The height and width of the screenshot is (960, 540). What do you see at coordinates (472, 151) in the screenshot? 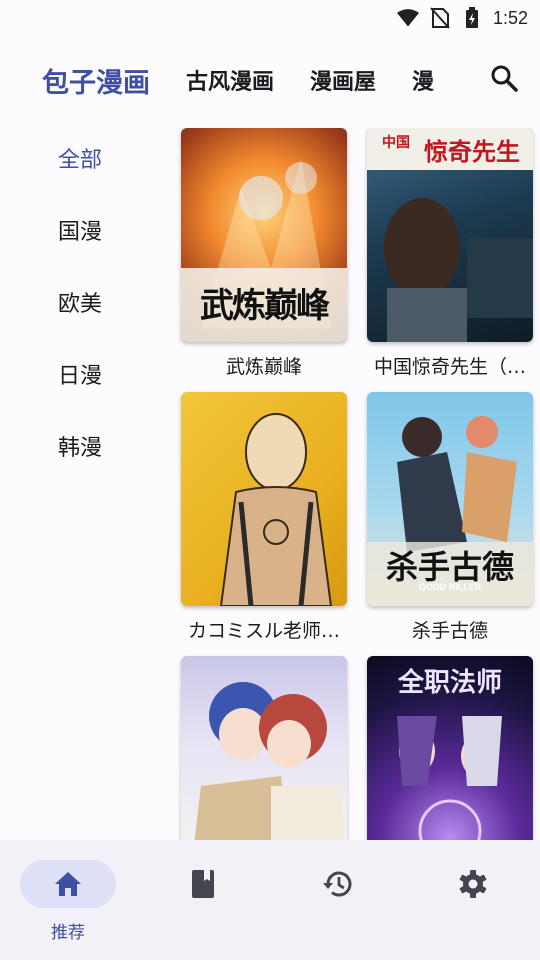
I see `cover-title: 惊奇先生` at bounding box center [472, 151].